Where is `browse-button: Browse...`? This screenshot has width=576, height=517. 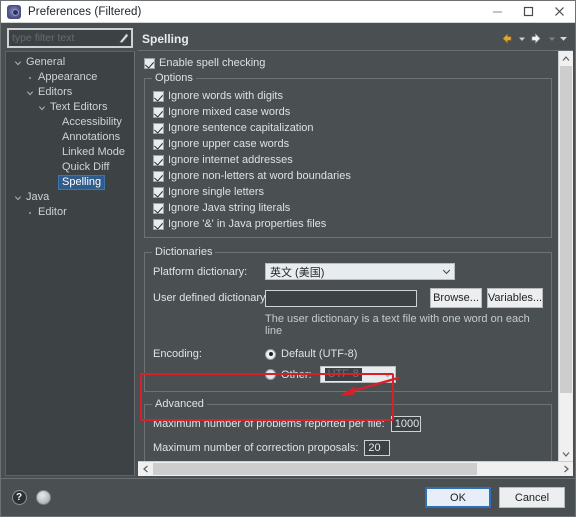 browse-button: Browse... is located at coordinates (456, 298).